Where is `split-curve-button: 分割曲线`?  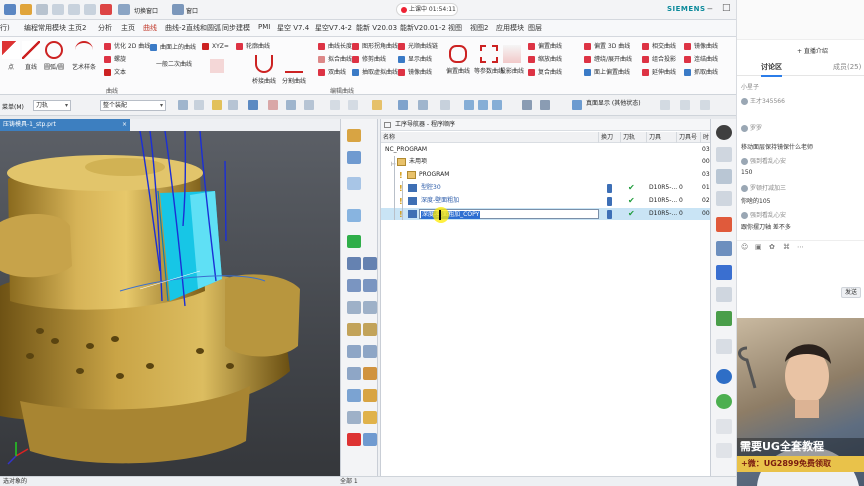
split-curve-button: 分割曲线 is located at coordinates (294, 70).